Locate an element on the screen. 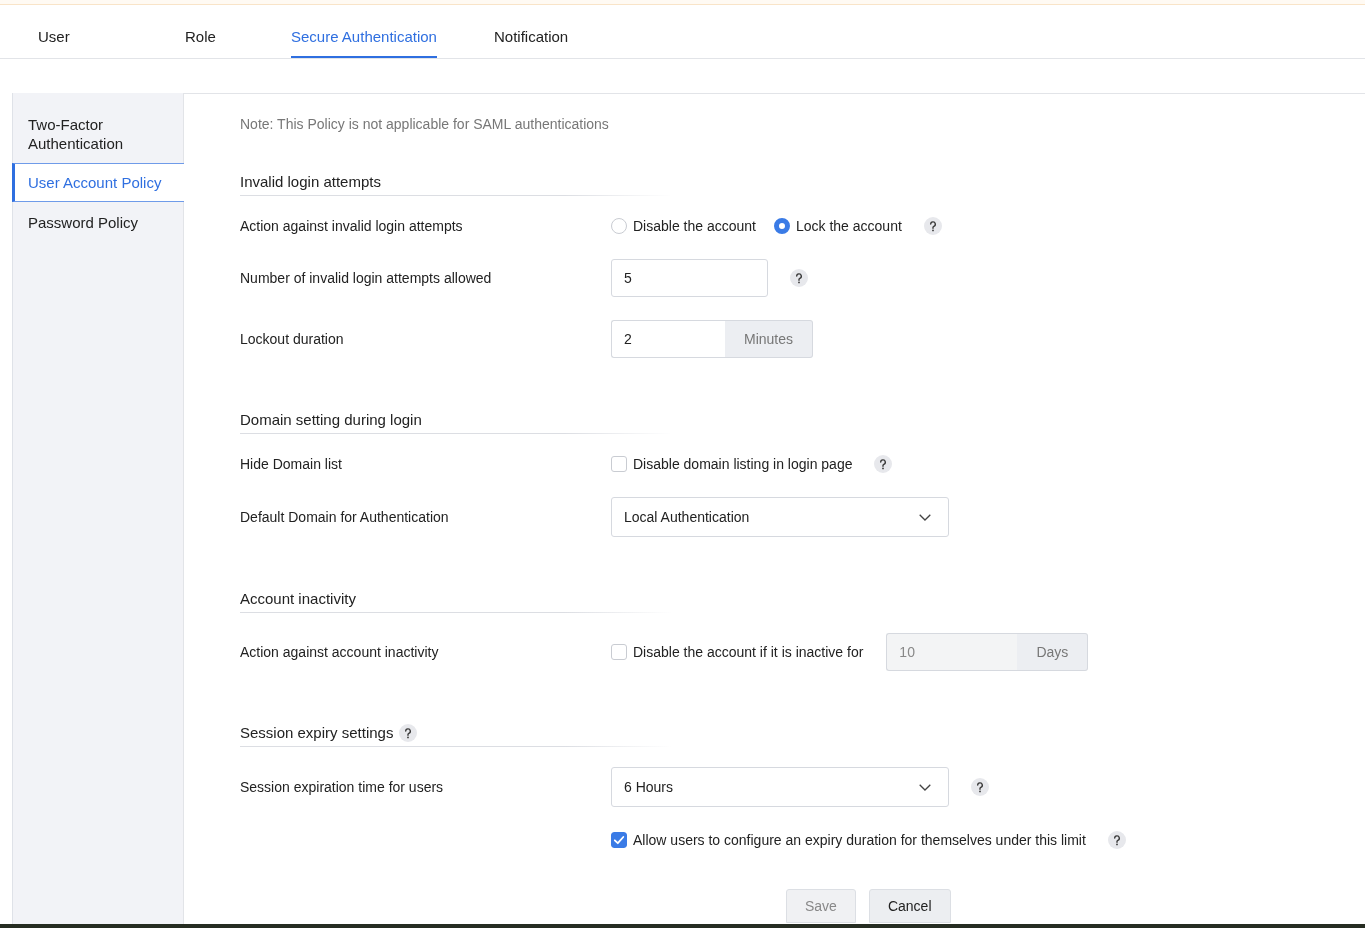  dropdown: Local Authentication is located at coordinates (780, 517).